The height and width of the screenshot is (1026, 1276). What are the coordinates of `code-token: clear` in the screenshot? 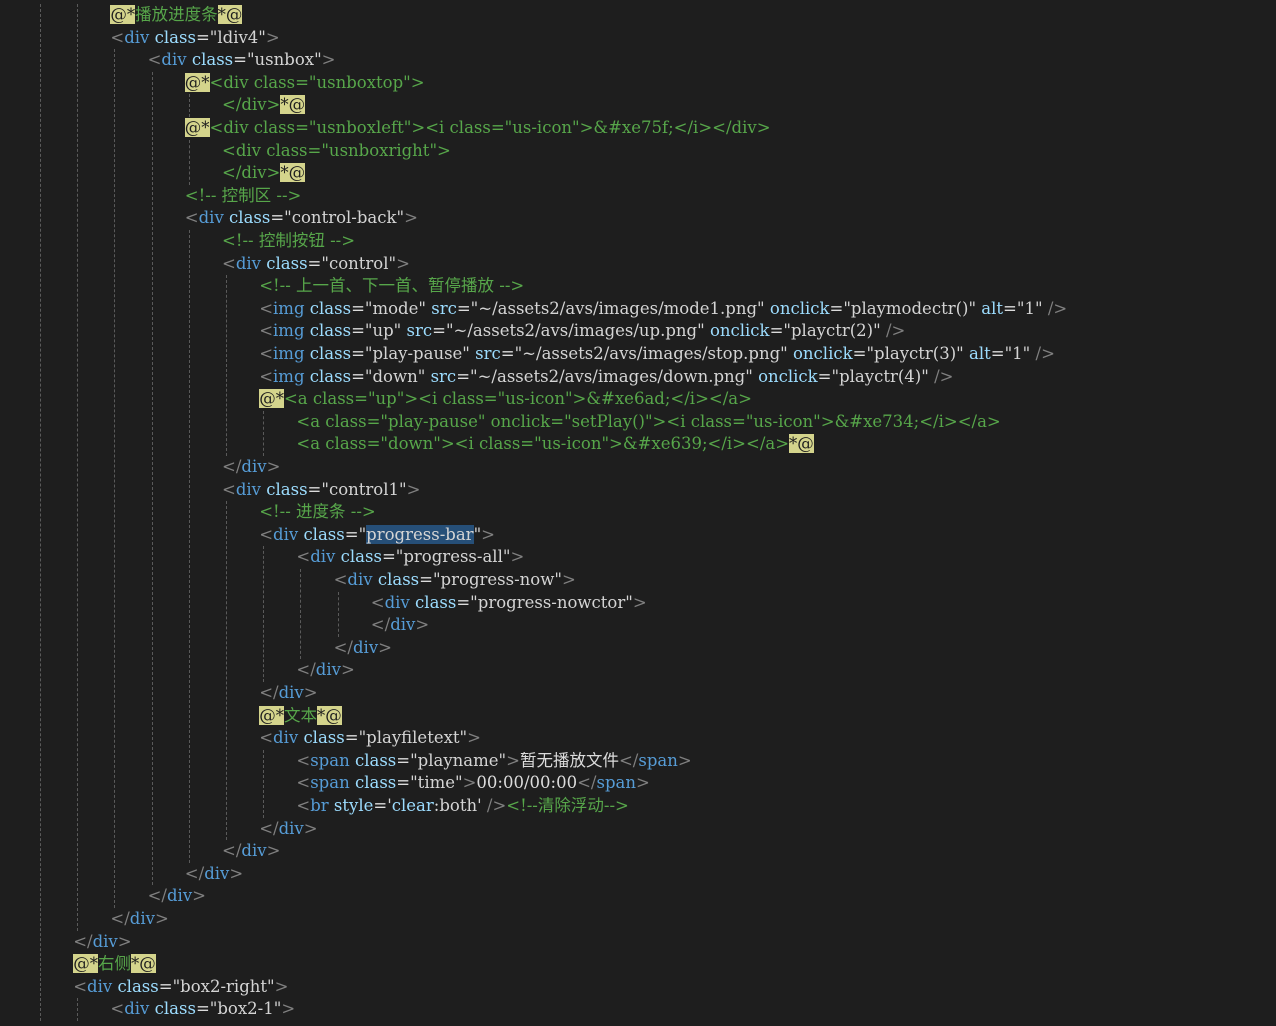 It's located at (412, 805).